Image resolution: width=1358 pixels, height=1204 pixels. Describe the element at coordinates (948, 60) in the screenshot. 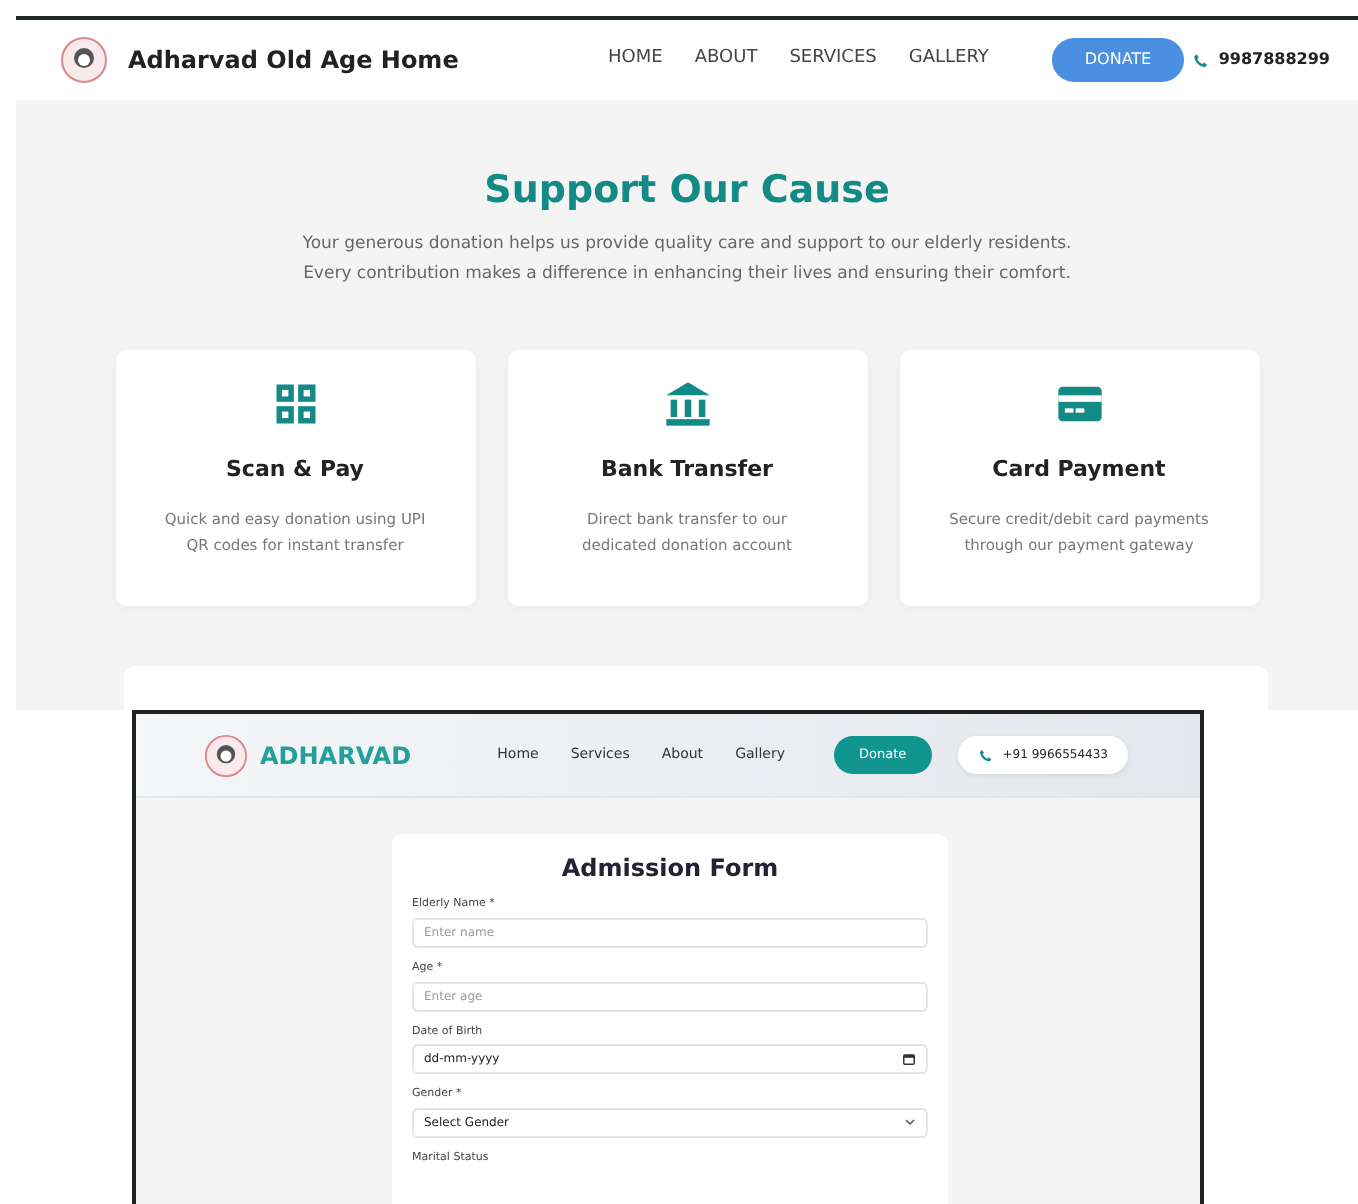

I see `nav-link: GALLERY` at that location.